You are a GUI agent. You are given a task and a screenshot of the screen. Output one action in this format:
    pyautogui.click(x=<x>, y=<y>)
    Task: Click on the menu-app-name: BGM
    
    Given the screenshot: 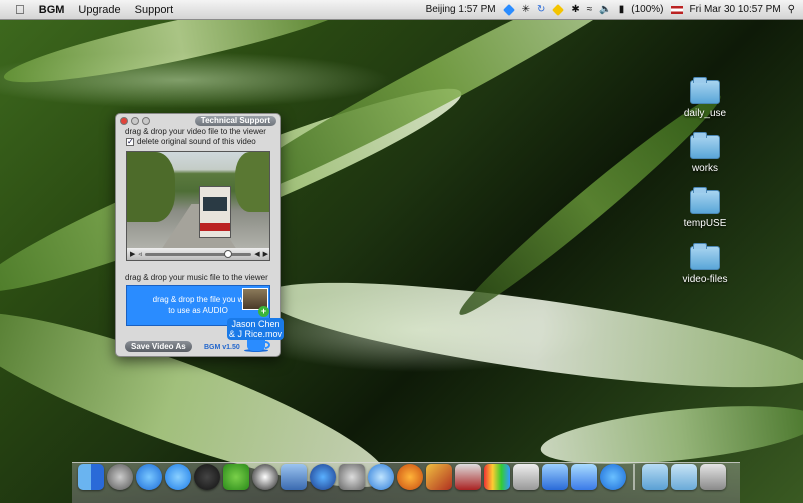 What is the action you would take?
    pyautogui.click(x=52, y=10)
    